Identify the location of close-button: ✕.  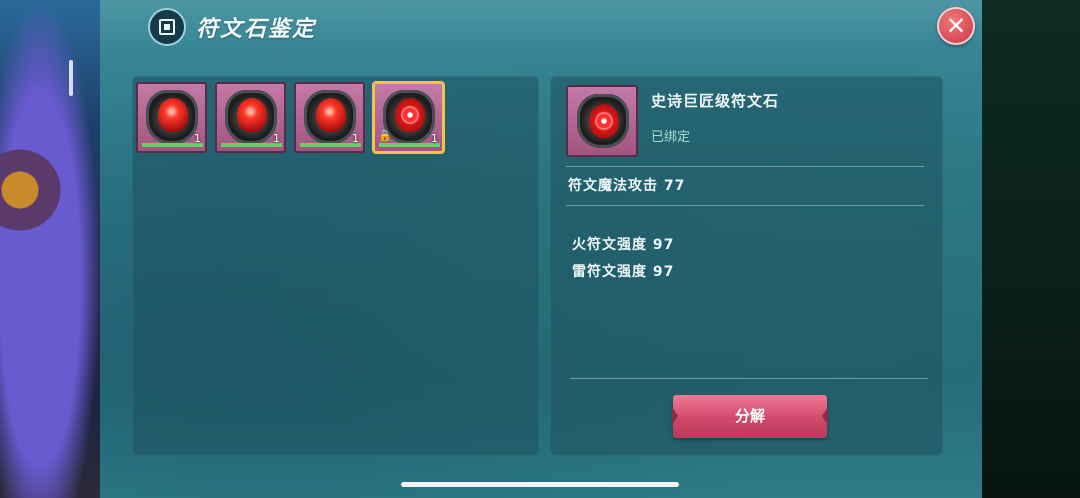
(956, 26).